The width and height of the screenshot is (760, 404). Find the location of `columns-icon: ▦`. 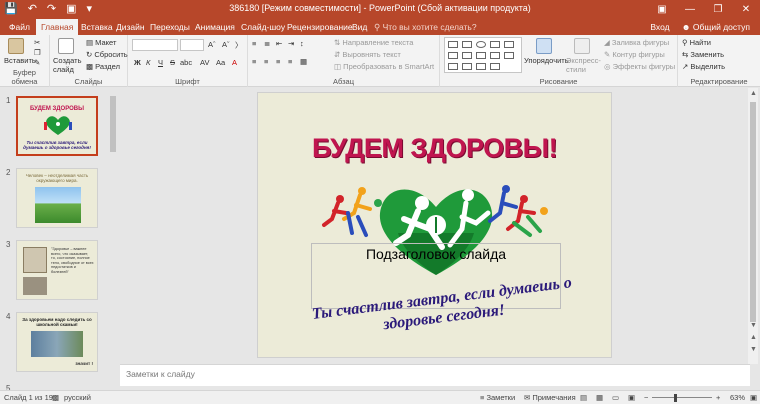

columns-icon: ▦ is located at coordinates (303, 61).